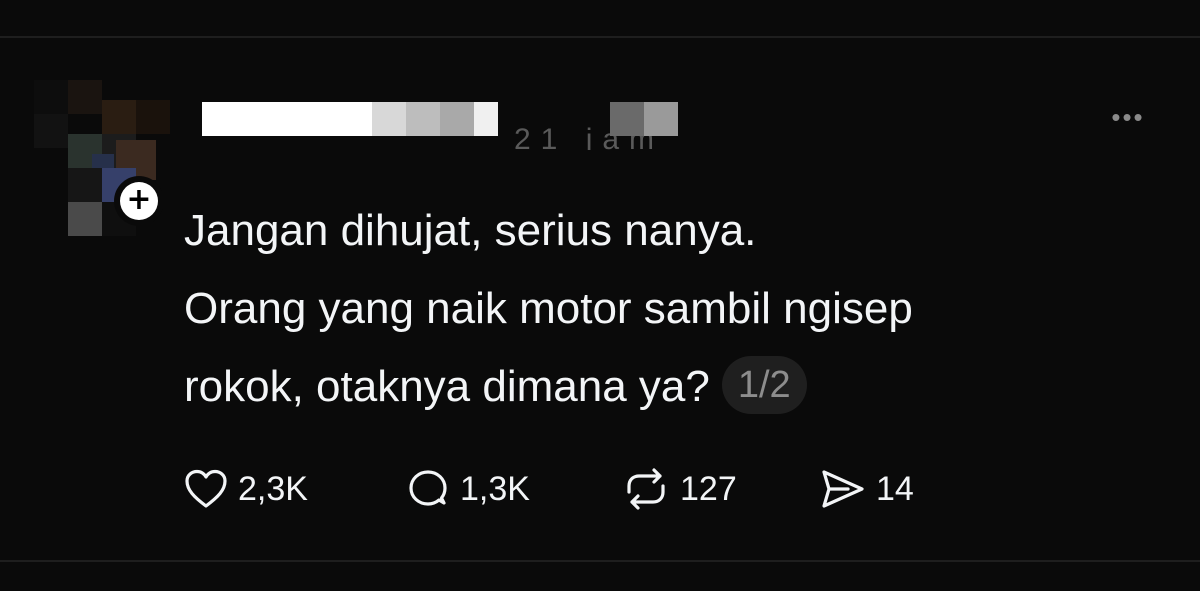 The image size is (1200, 591). Describe the element at coordinates (867, 489) in the screenshot. I see `share-button: 14` at that location.